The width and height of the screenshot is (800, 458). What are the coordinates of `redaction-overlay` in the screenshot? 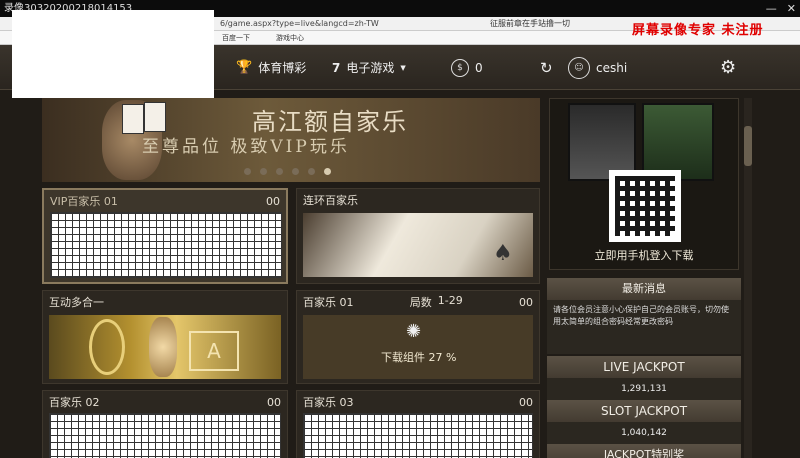 It's located at (113, 54).